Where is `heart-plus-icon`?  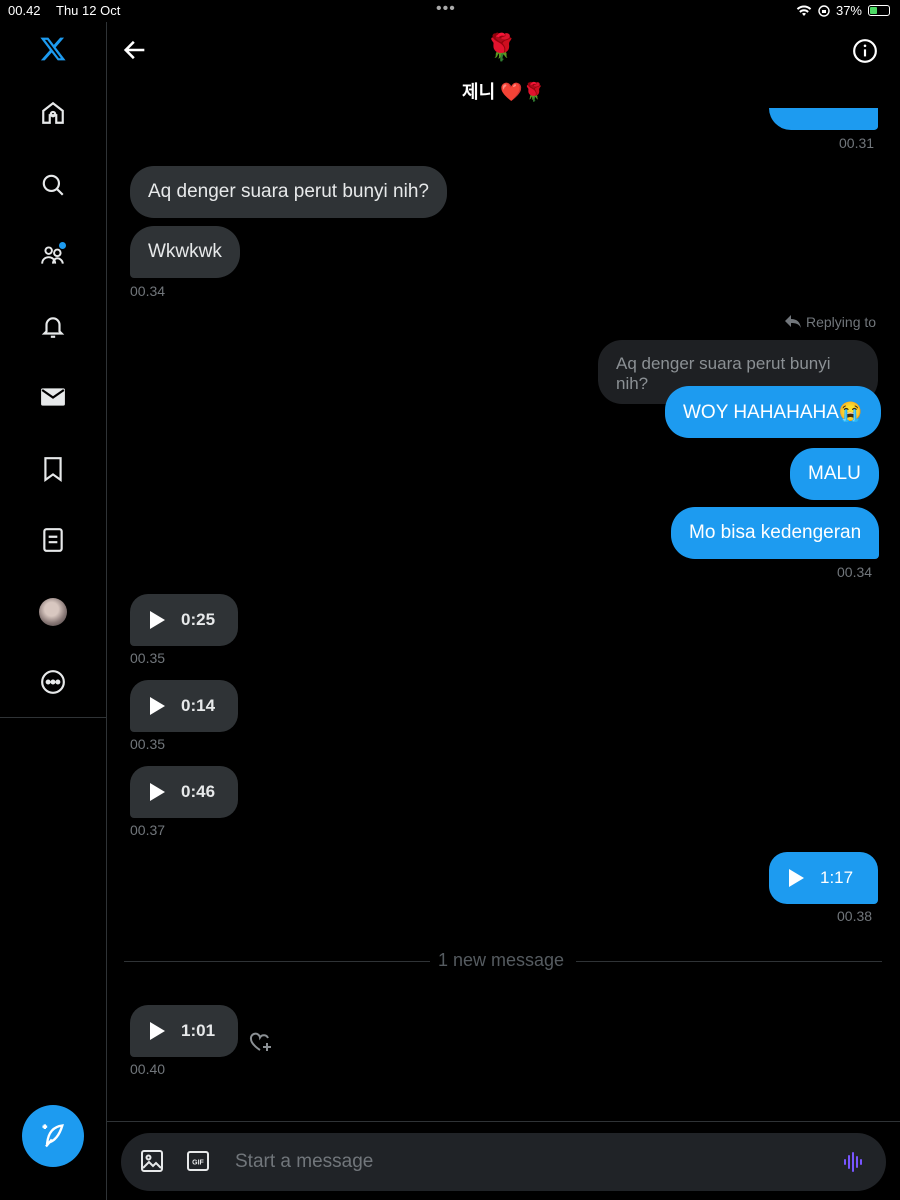 heart-plus-icon is located at coordinates (260, 1041).